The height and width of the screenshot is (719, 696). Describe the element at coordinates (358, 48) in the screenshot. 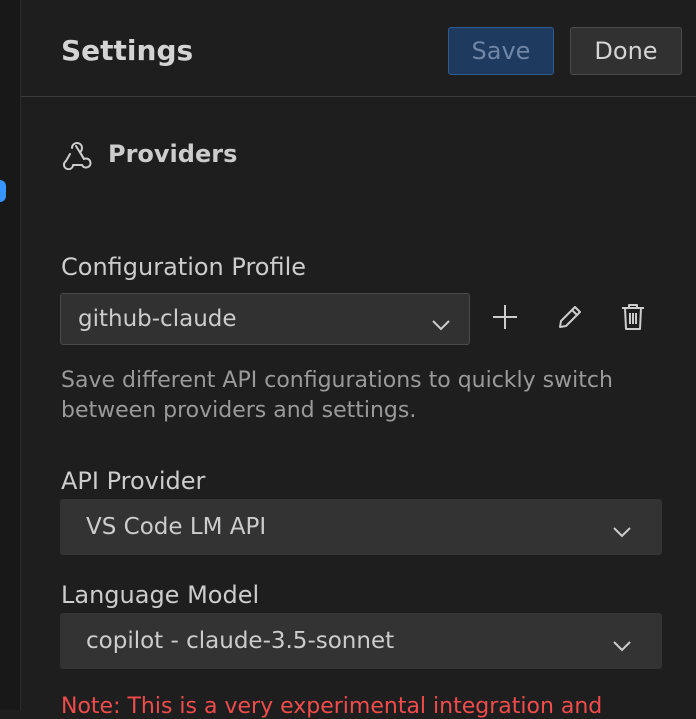

I see `settings-header: Settings Save Done` at that location.